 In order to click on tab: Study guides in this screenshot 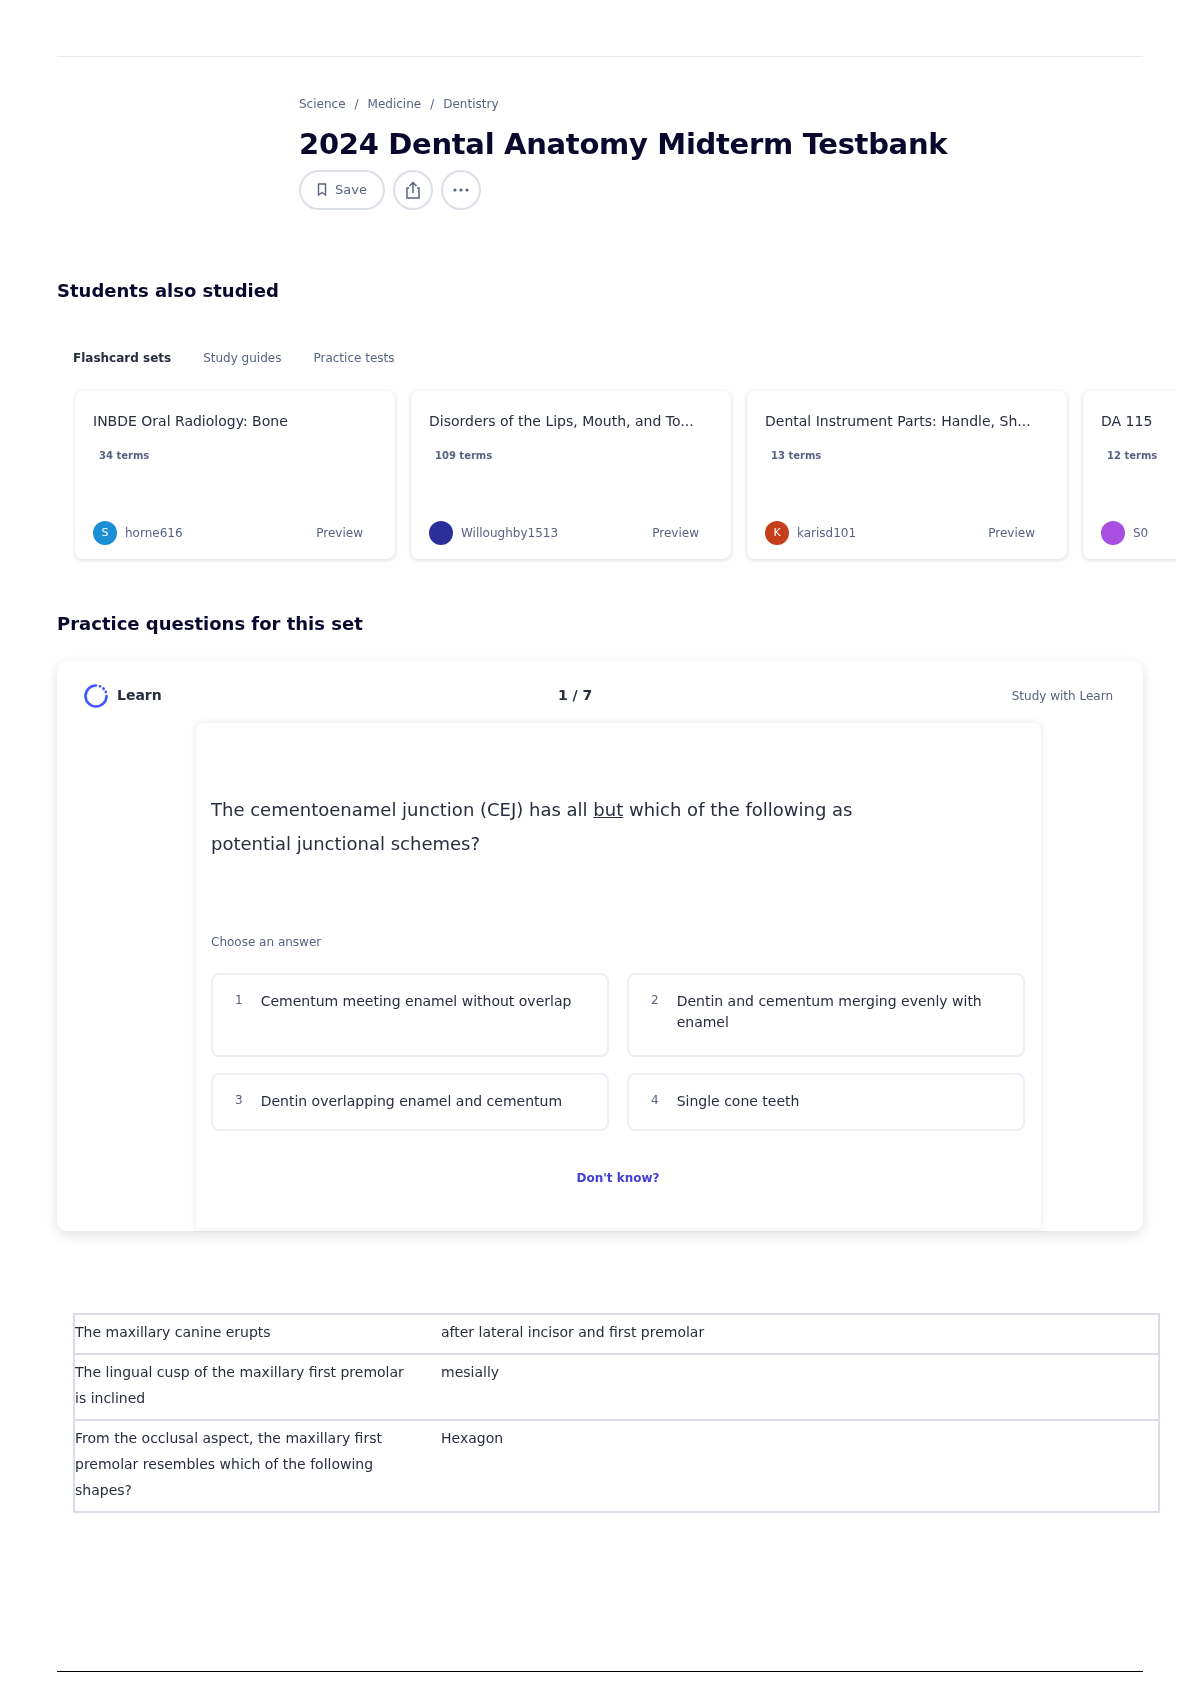, I will do `click(242, 358)`.